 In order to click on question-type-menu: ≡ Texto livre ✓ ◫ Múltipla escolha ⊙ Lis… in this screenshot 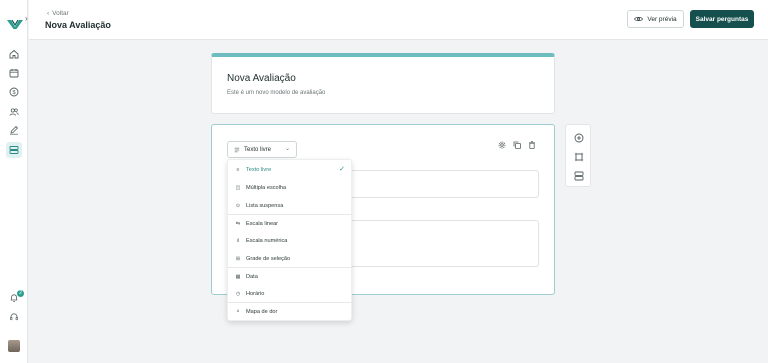, I will do `click(289, 240)`.